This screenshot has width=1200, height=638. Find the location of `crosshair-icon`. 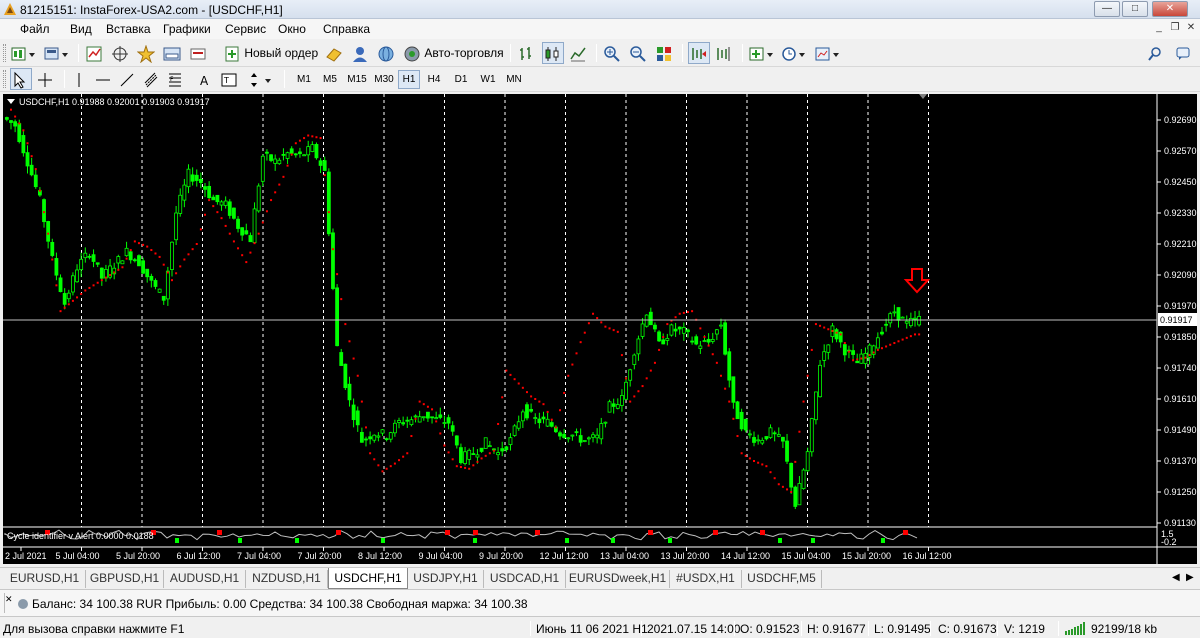

crosshair-icon is located at coordinates (45, 79).